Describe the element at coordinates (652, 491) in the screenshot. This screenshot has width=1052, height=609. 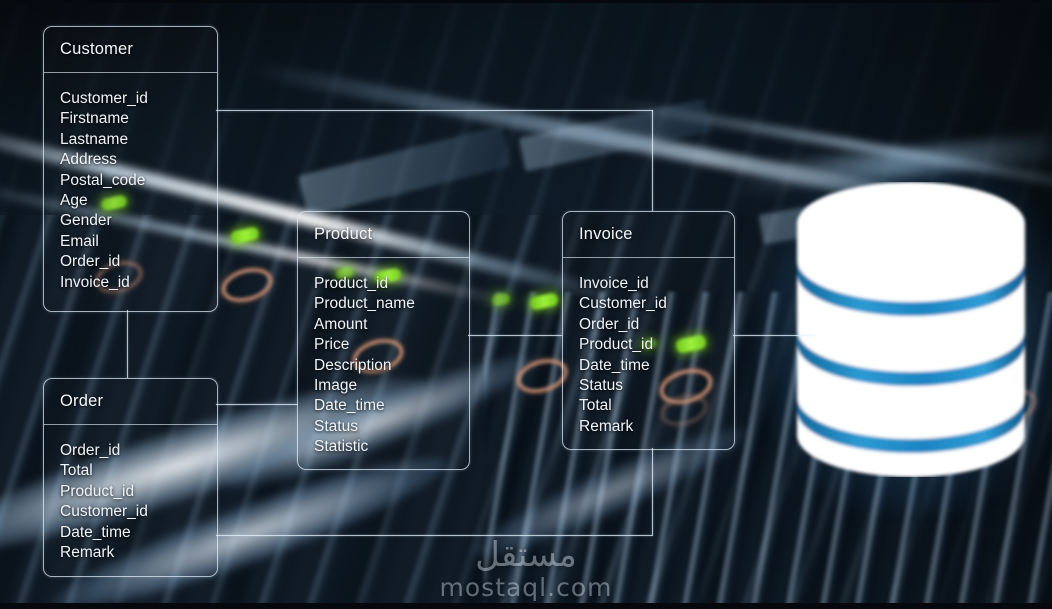
I see `connector-order-to-invoice-rise` at that location.